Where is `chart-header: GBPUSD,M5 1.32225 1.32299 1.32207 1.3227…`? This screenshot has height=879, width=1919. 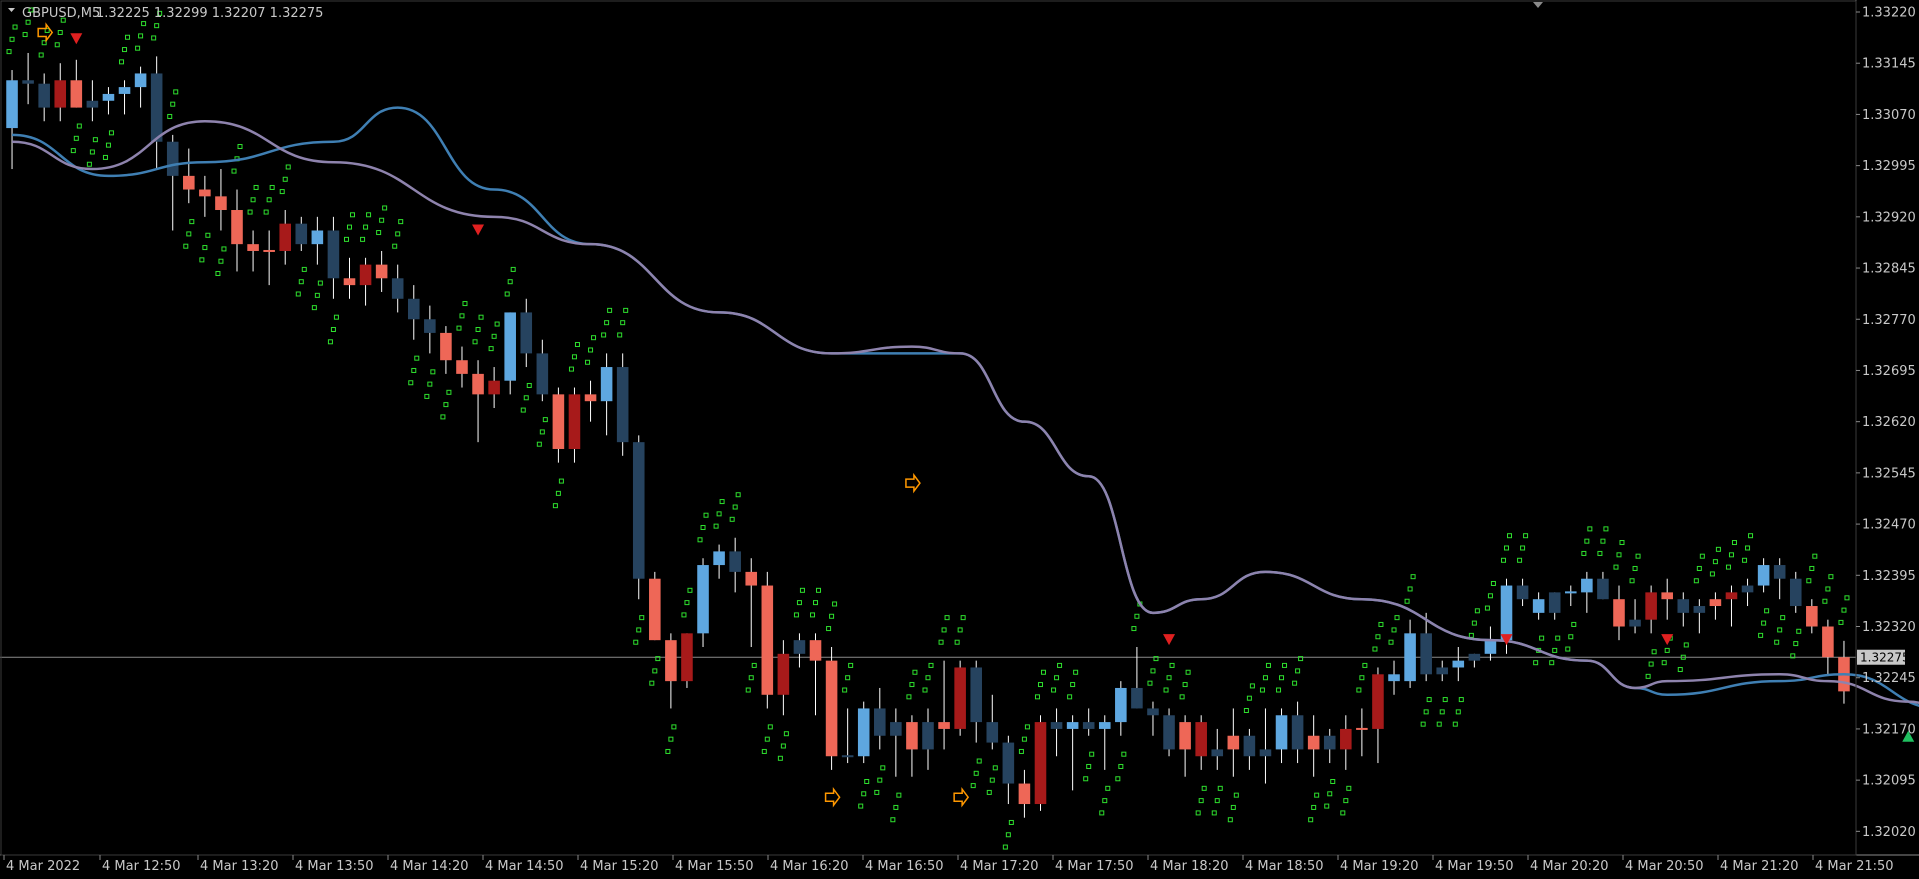 chart-header: GBPUSD,M5 1.32225 1.32299 1.32207 1.3227… is located at coordinates (165, 13).